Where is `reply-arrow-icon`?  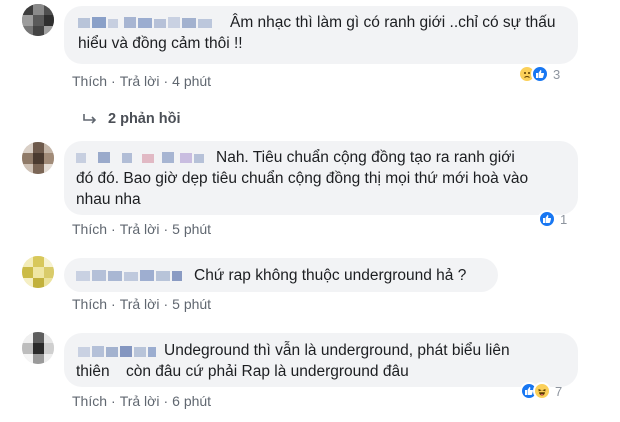
reply-arrow-icon is located at coordinates (90, 119).